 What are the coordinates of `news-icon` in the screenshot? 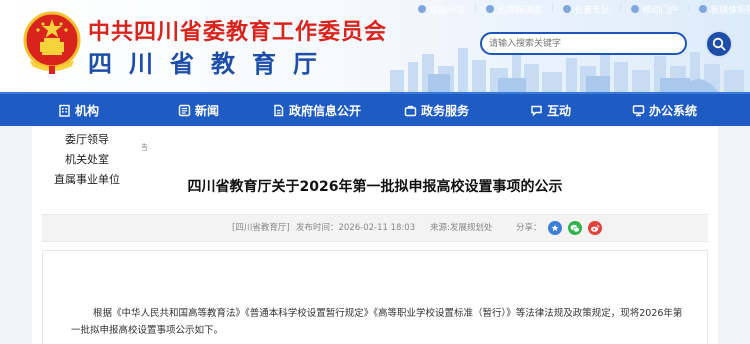 It's located at (184, 110).